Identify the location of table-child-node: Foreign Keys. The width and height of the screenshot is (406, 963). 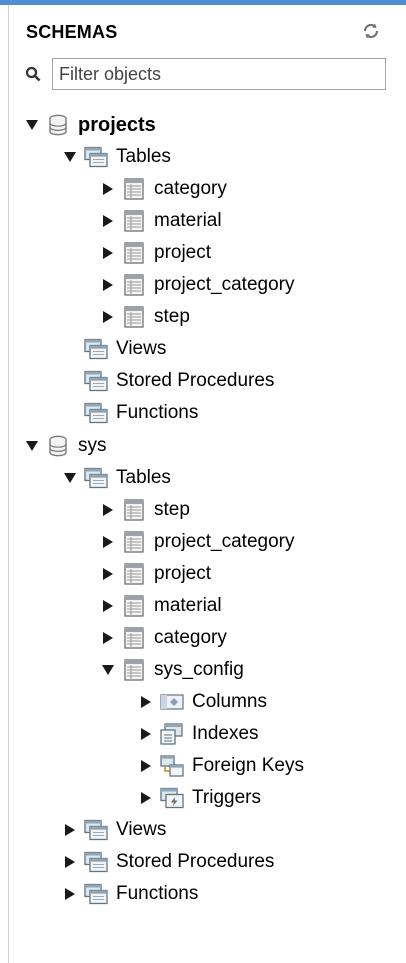
(221, 766).